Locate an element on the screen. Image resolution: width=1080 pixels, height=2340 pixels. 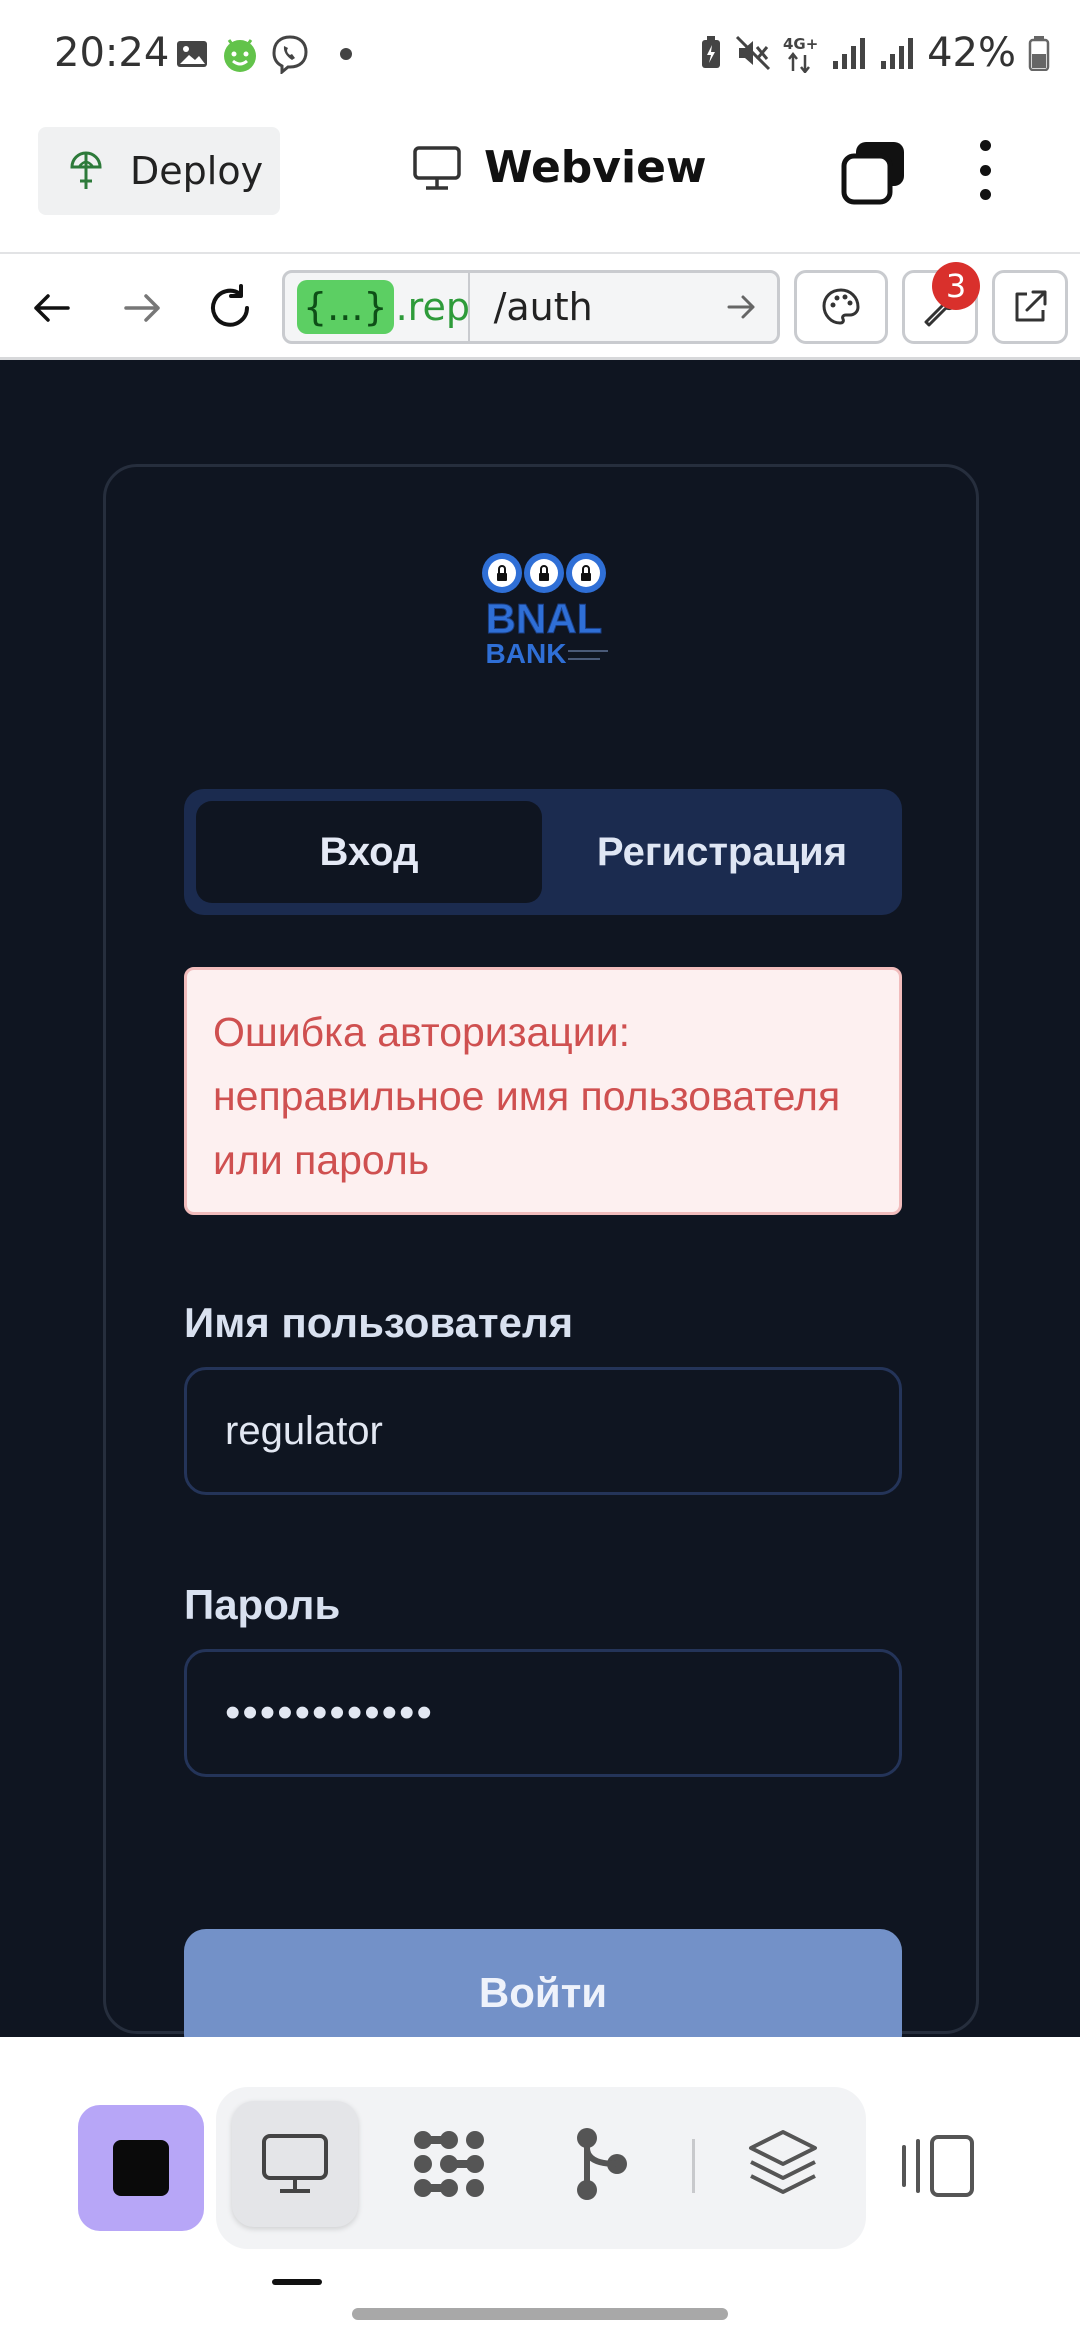
image-icon is located at coordinates (192, 54).